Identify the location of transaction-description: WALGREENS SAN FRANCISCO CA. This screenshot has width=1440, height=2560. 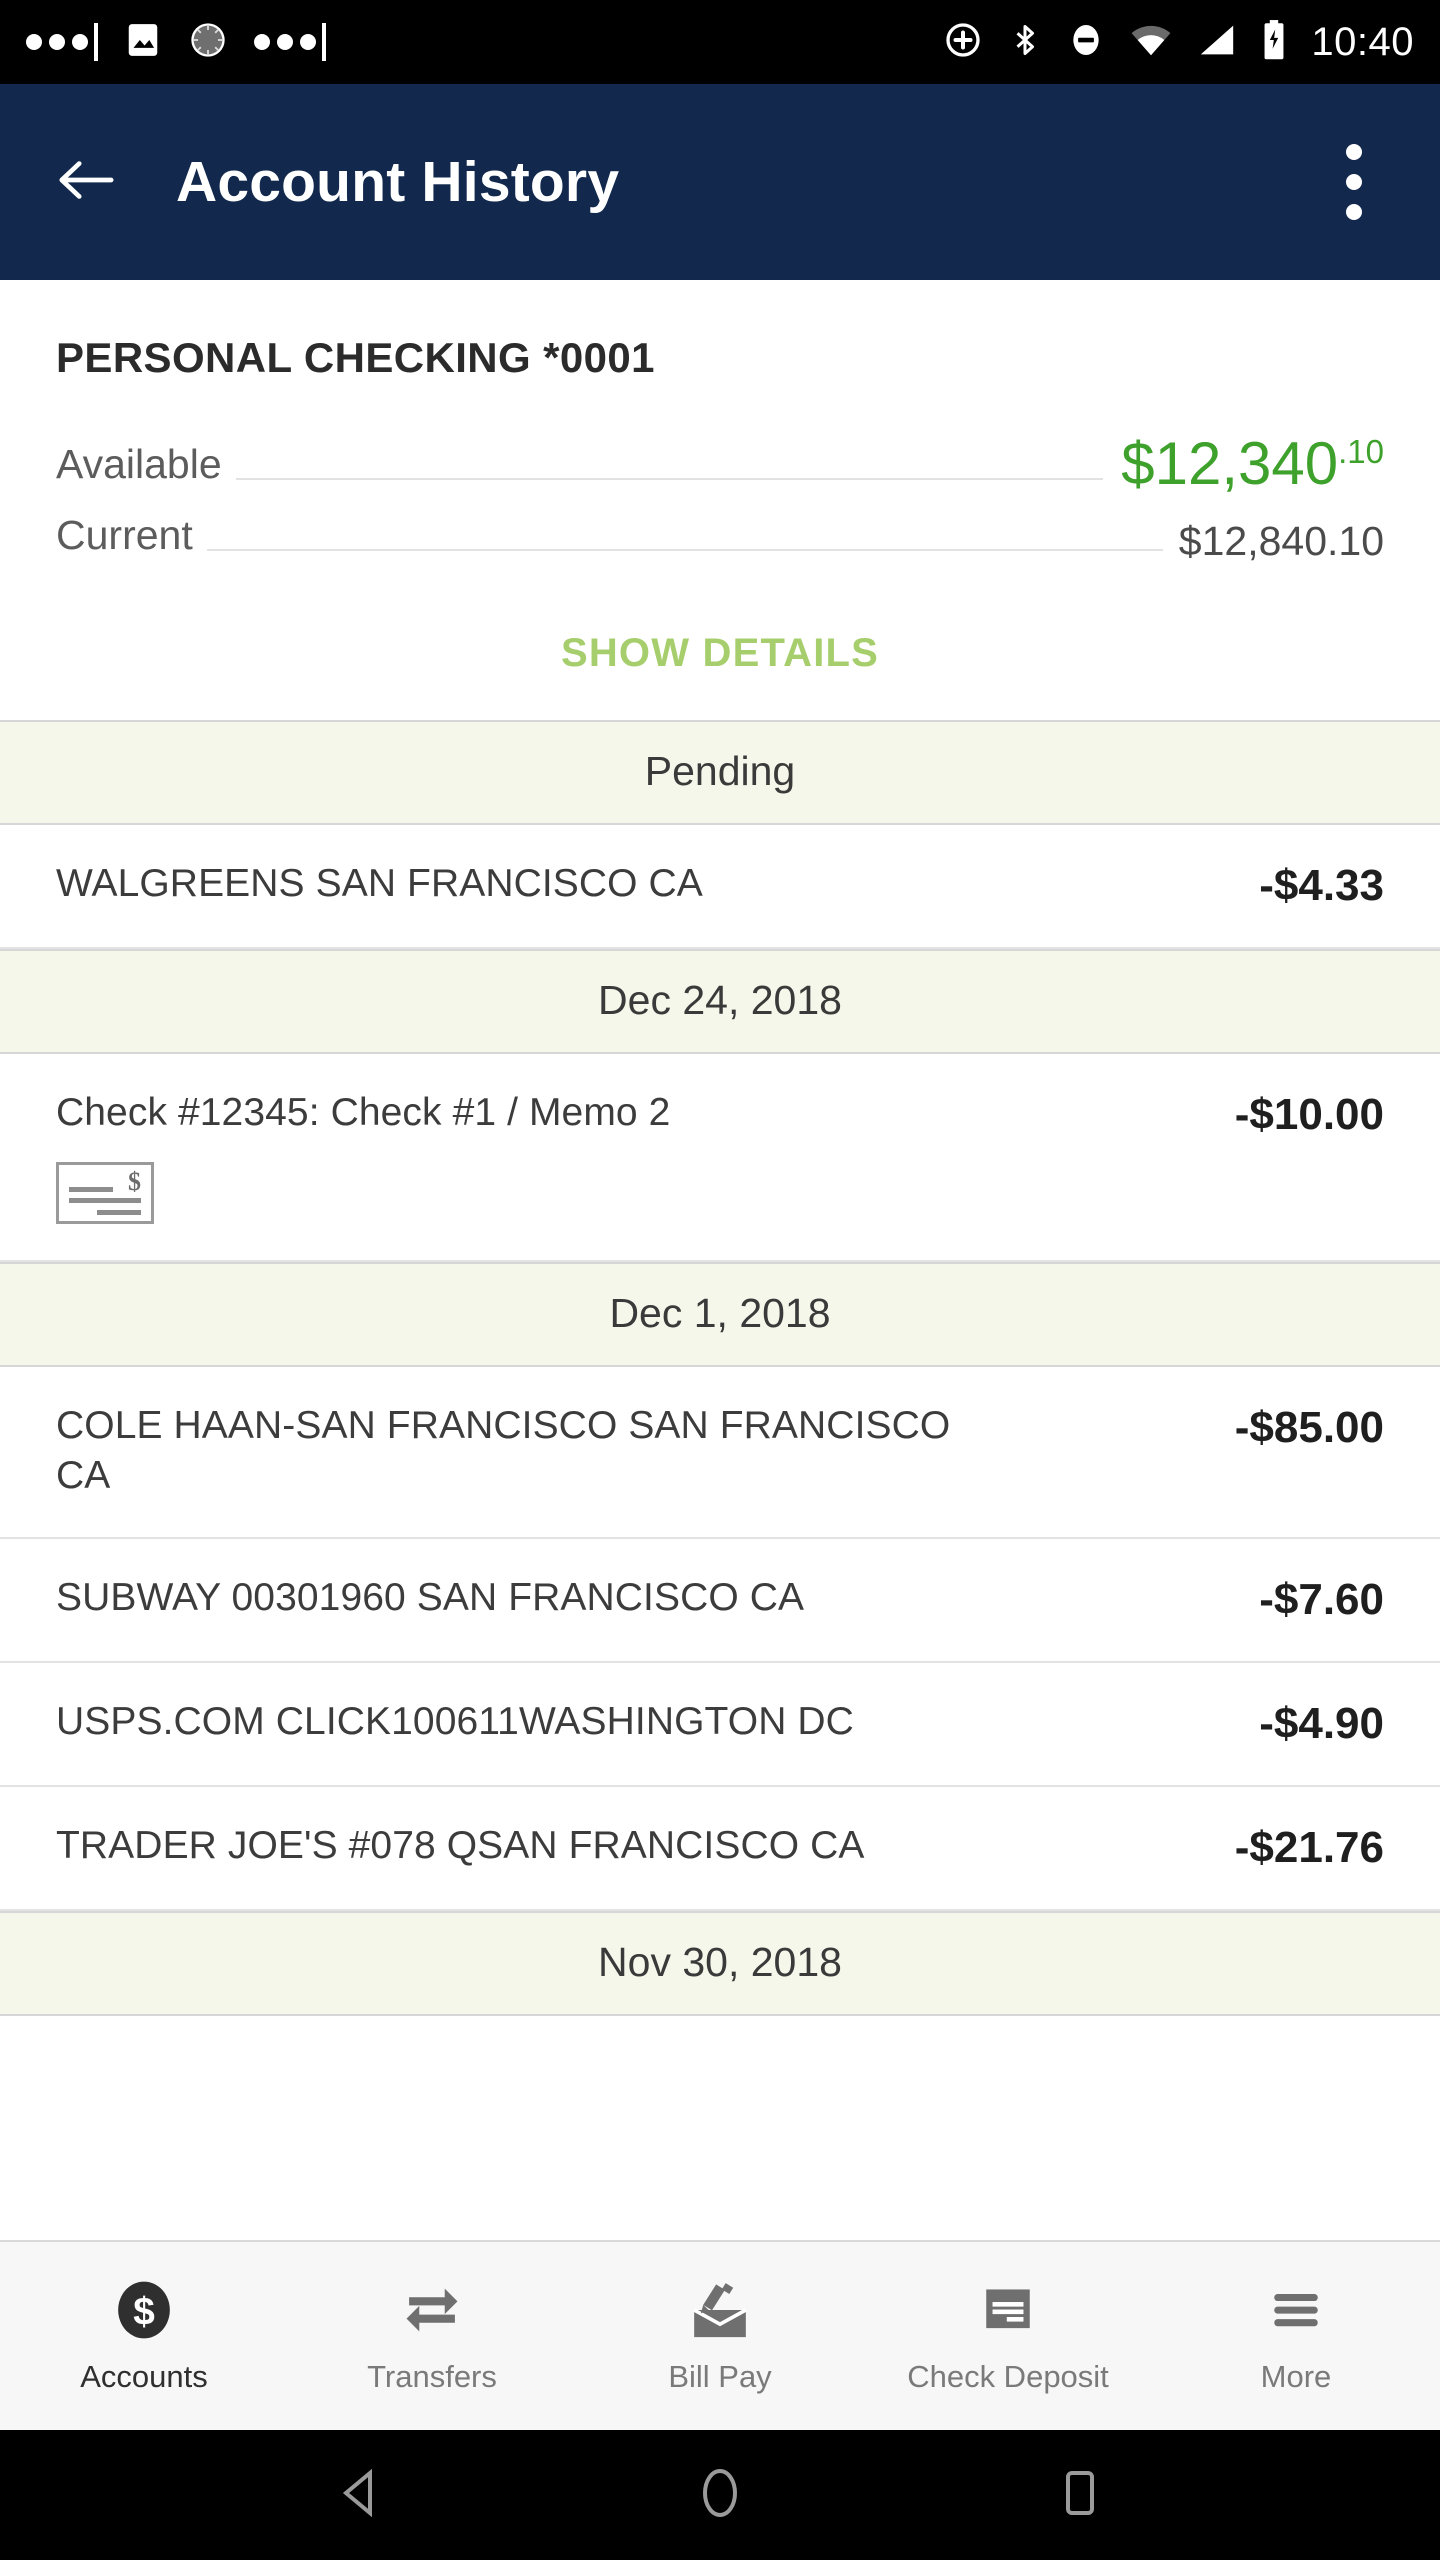
(379, 883).